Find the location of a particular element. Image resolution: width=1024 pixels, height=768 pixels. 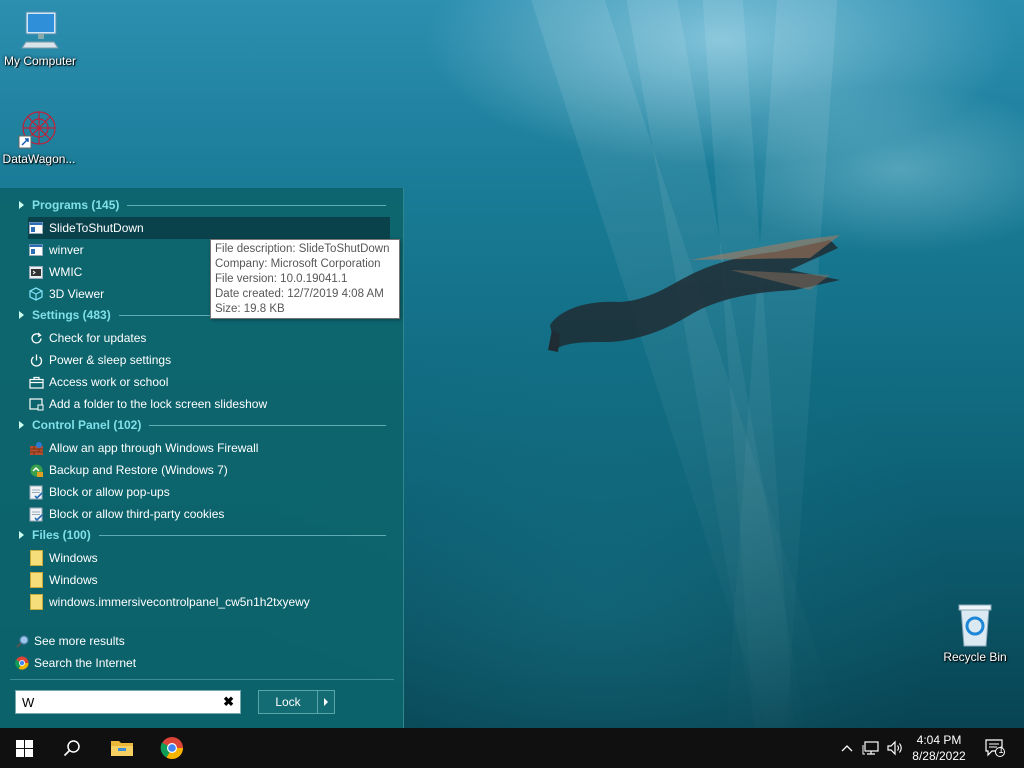

control-panel-item-block-popups: Block or allow pop-ups is located at coordinates (209, 492).